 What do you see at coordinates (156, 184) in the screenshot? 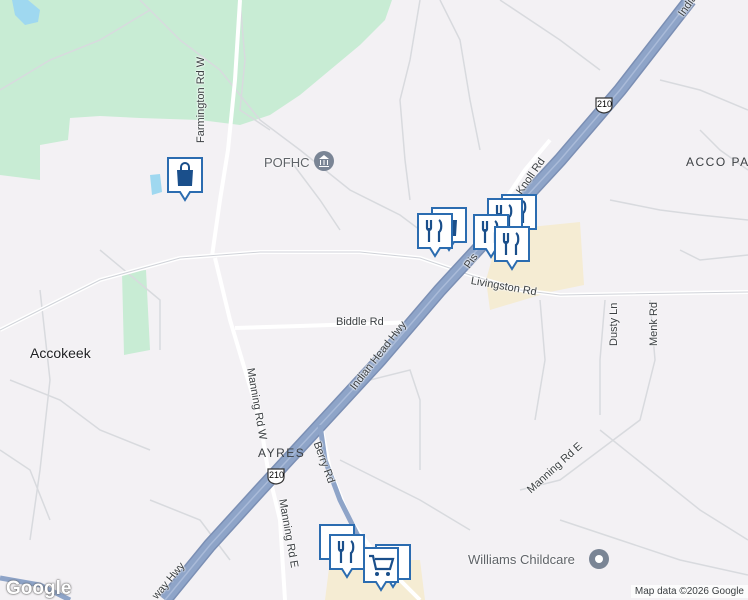
I see `water-pond` at bounding box center [156, 184].